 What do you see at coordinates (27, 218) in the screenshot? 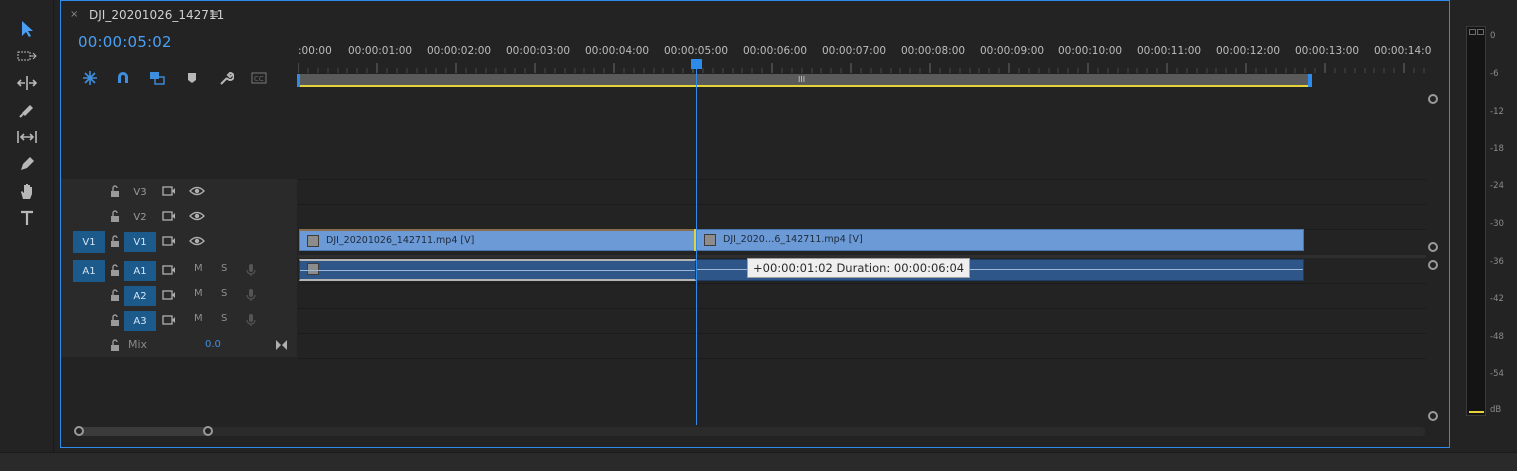
I see `type-tool-icon` at bounding box center [27, 218].